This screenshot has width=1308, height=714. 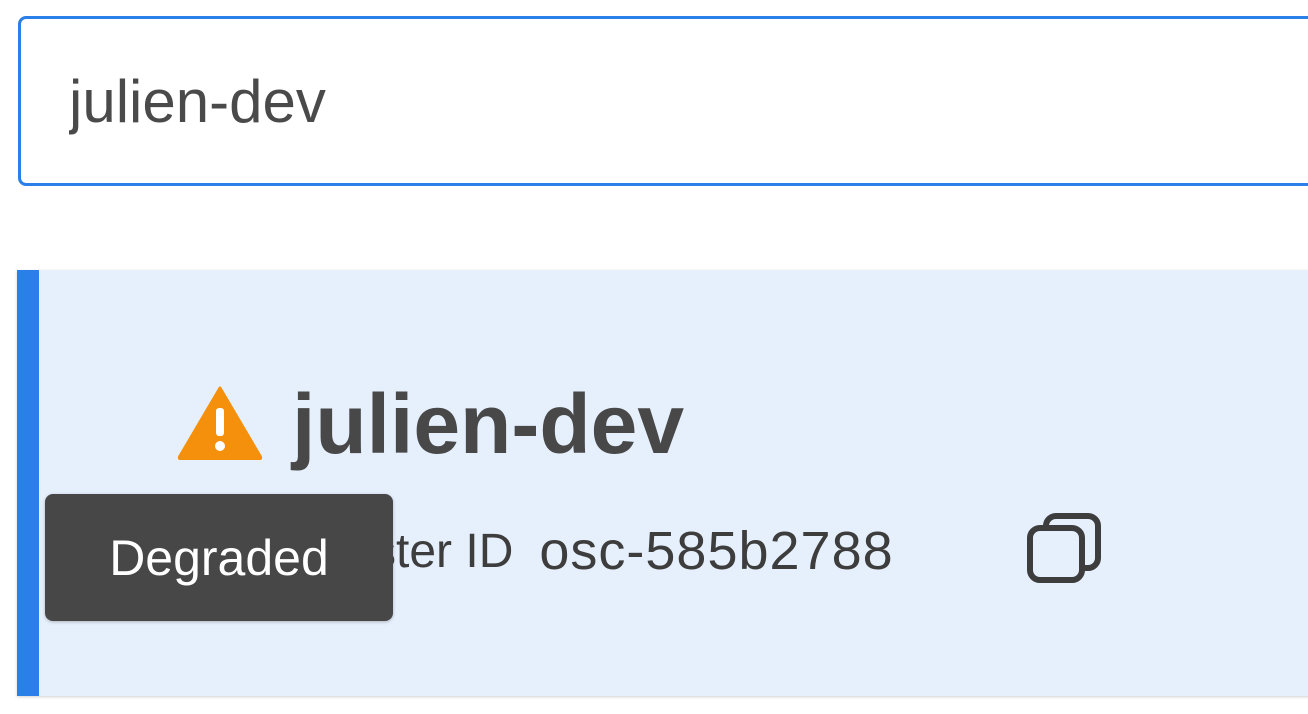 I want to click on cluster-id-value: osc-585b2788, so click(x=716, y=551).